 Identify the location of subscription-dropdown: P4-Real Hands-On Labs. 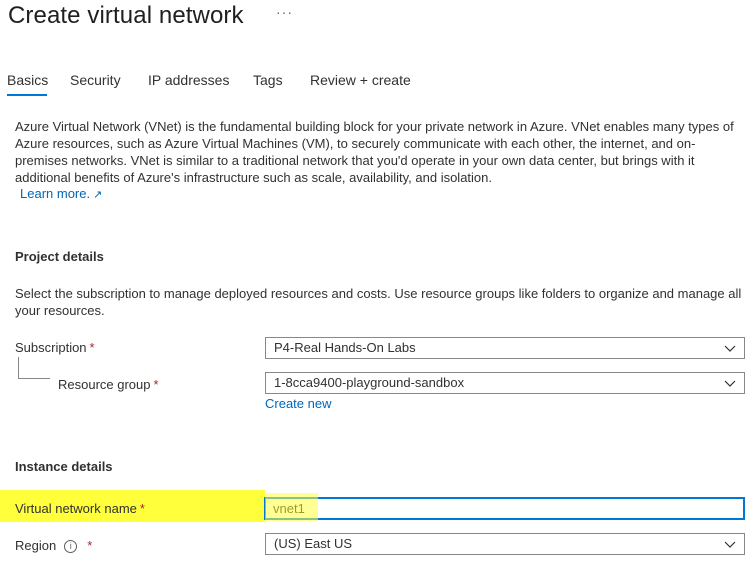
(505, 348).